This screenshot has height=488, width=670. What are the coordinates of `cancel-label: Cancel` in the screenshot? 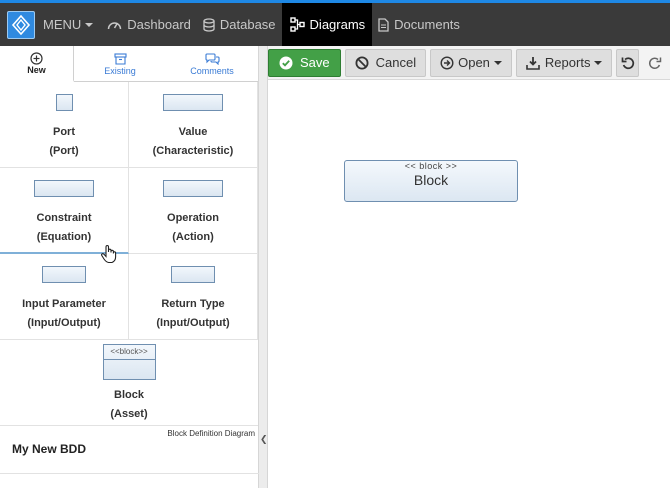 It's located at (396, 62).